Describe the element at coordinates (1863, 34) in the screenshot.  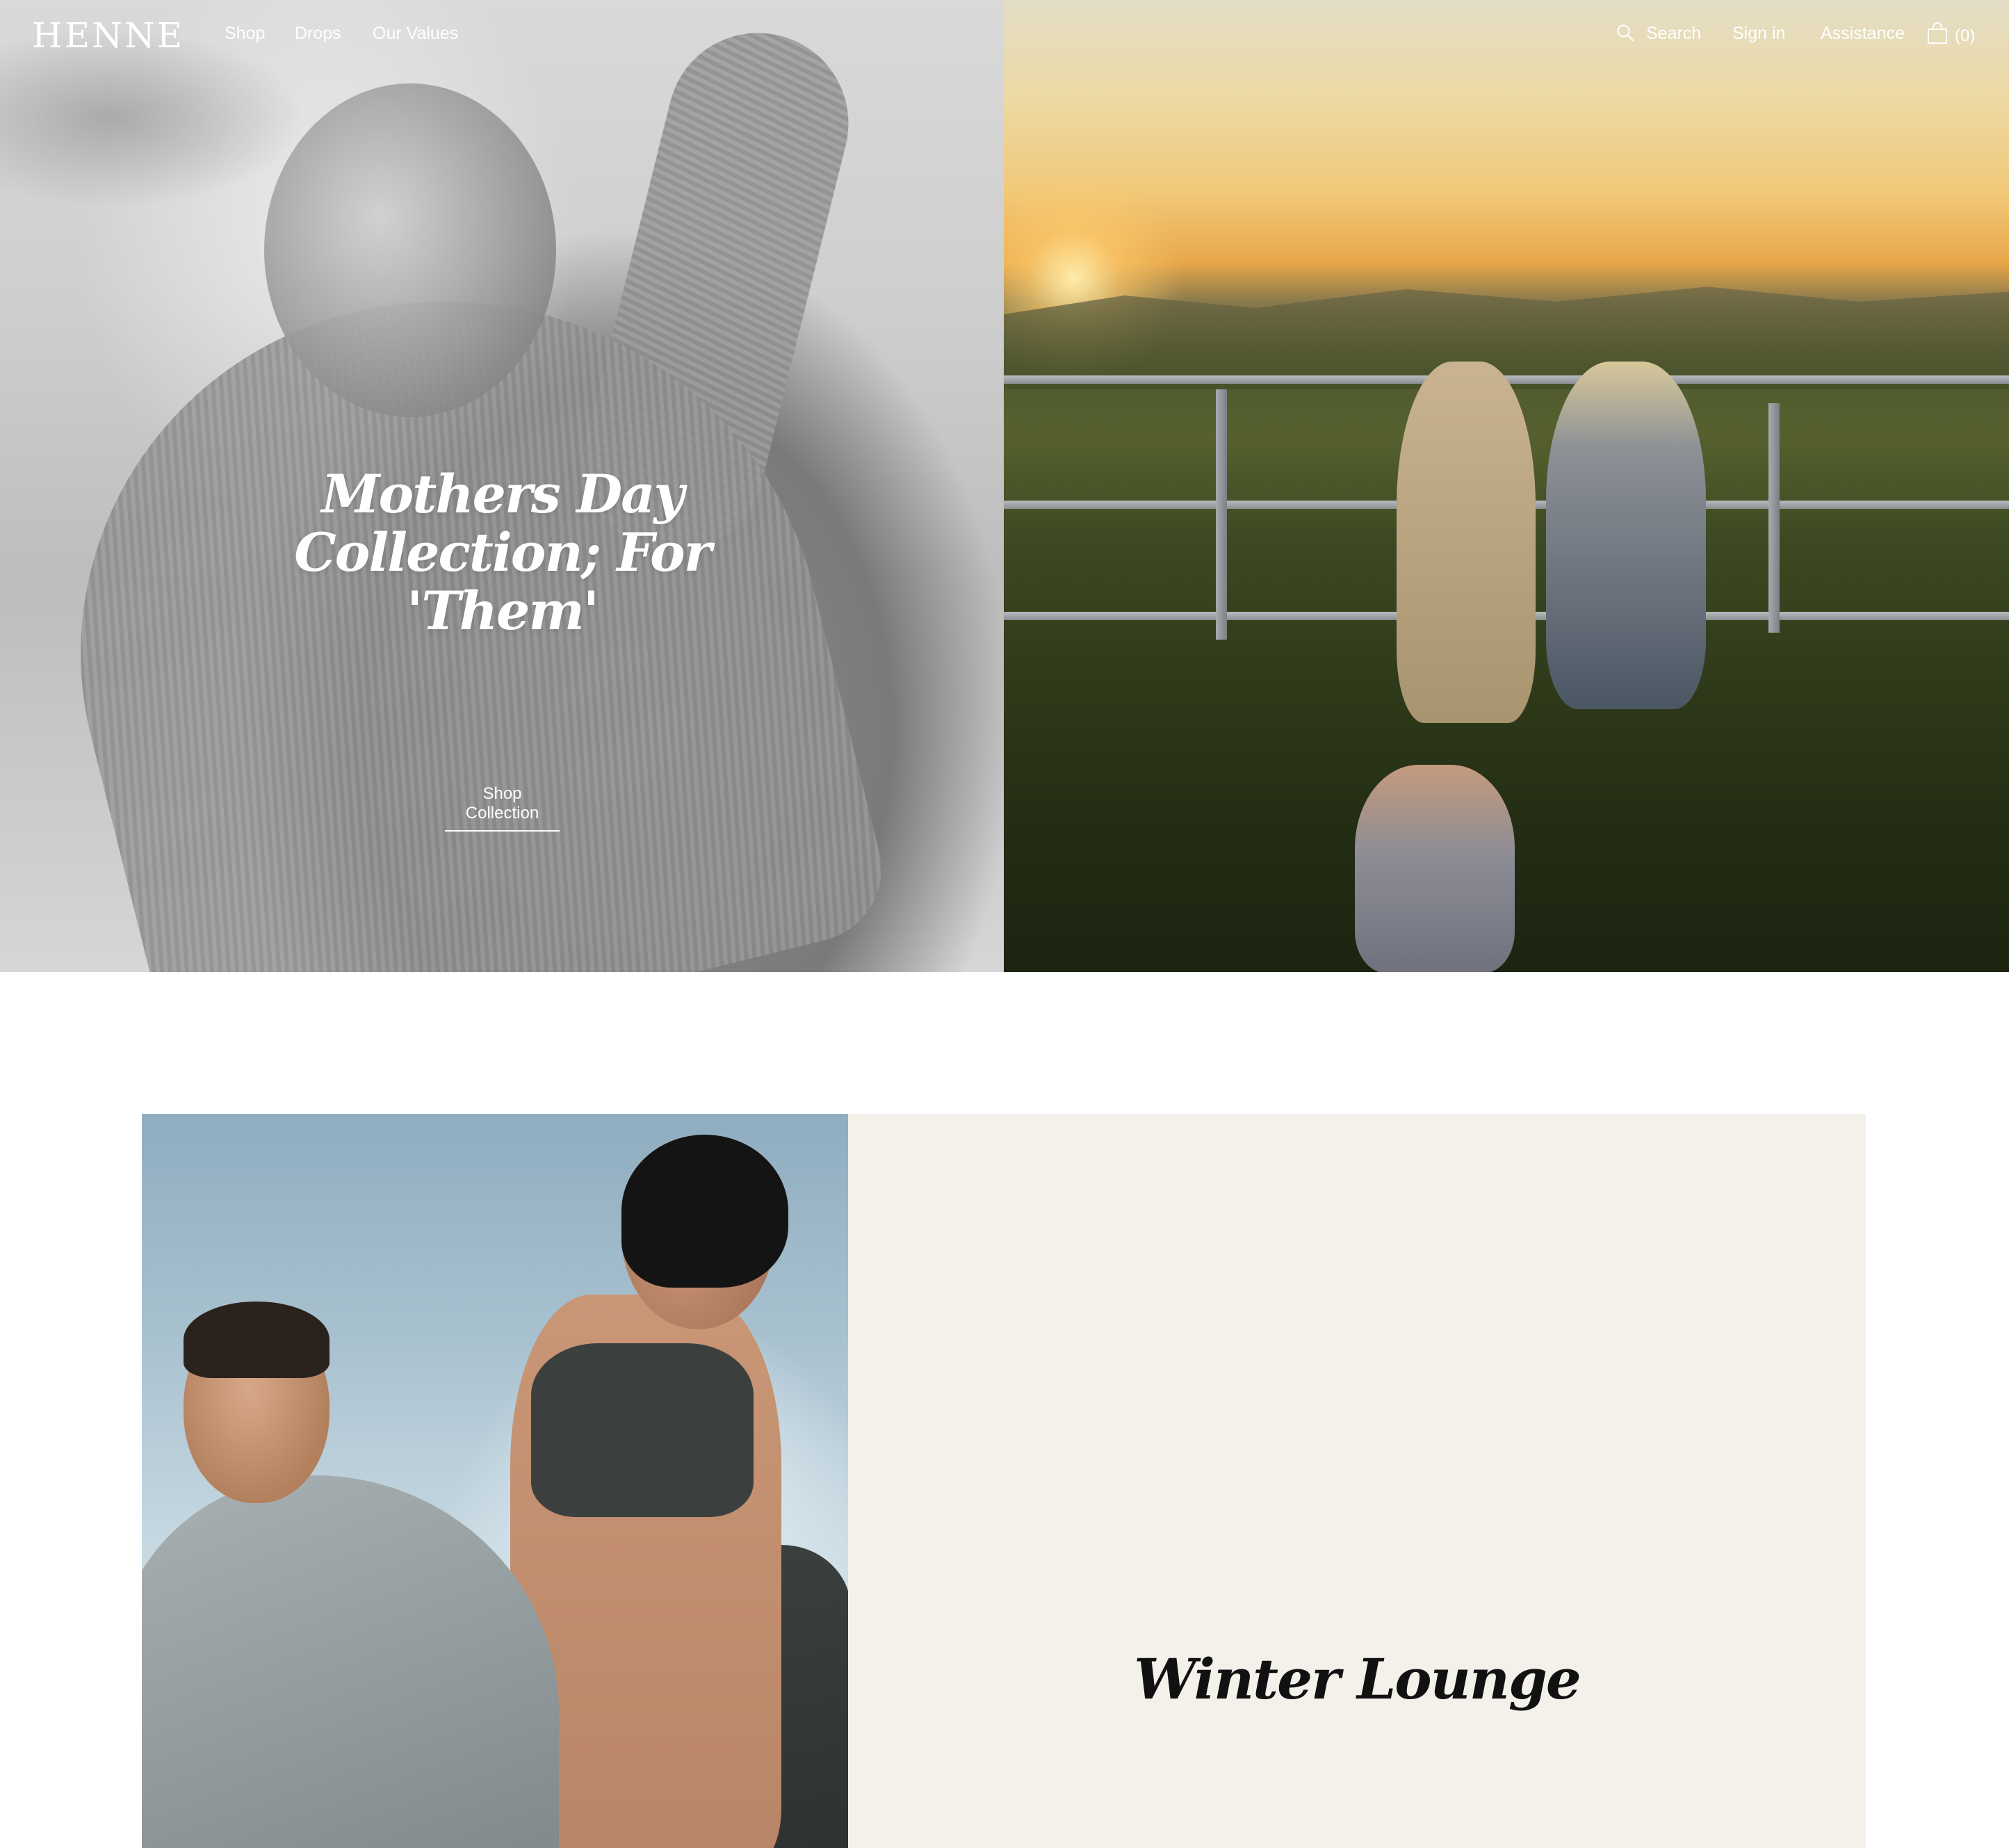
I see `assistance-link: Assistance` at that location.